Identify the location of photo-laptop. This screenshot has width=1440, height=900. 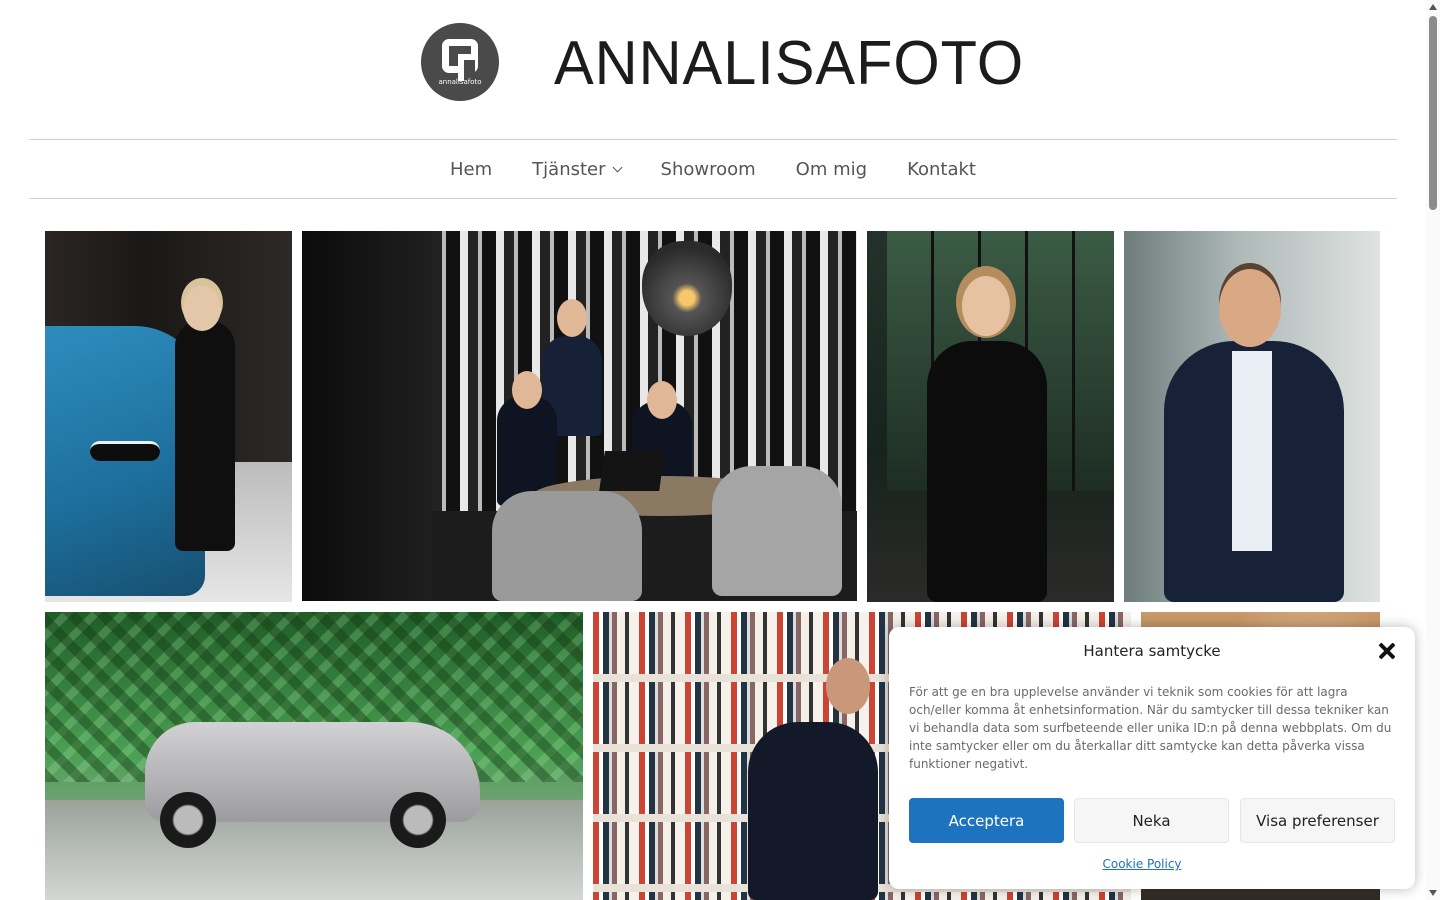
(632, 471).